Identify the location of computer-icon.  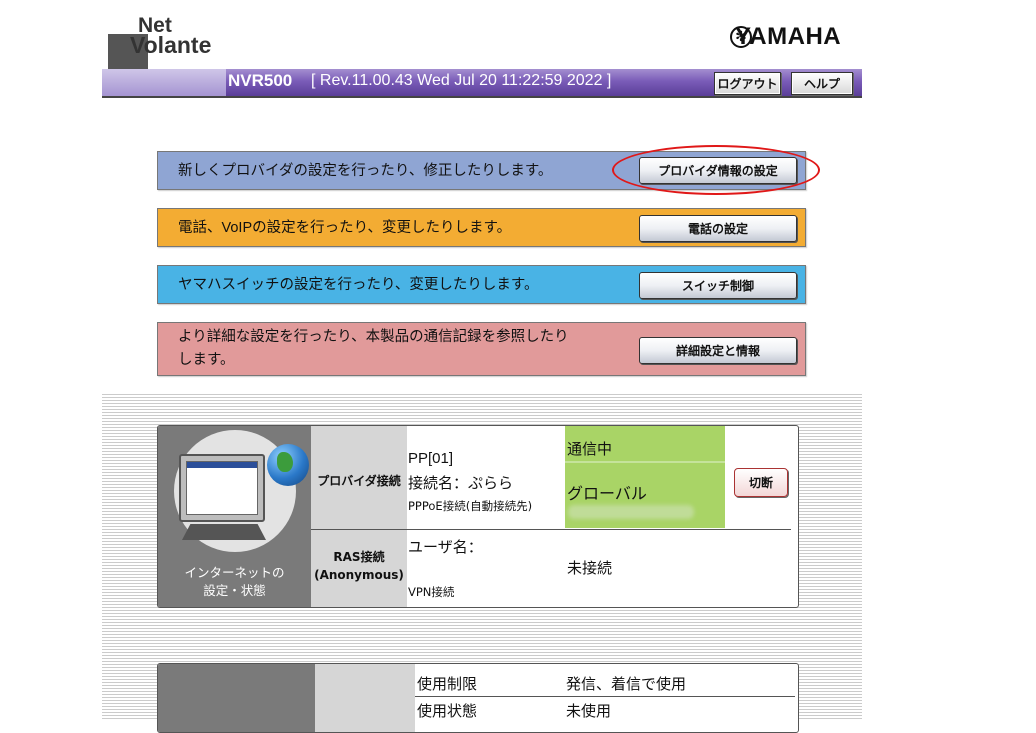
(222, 488).